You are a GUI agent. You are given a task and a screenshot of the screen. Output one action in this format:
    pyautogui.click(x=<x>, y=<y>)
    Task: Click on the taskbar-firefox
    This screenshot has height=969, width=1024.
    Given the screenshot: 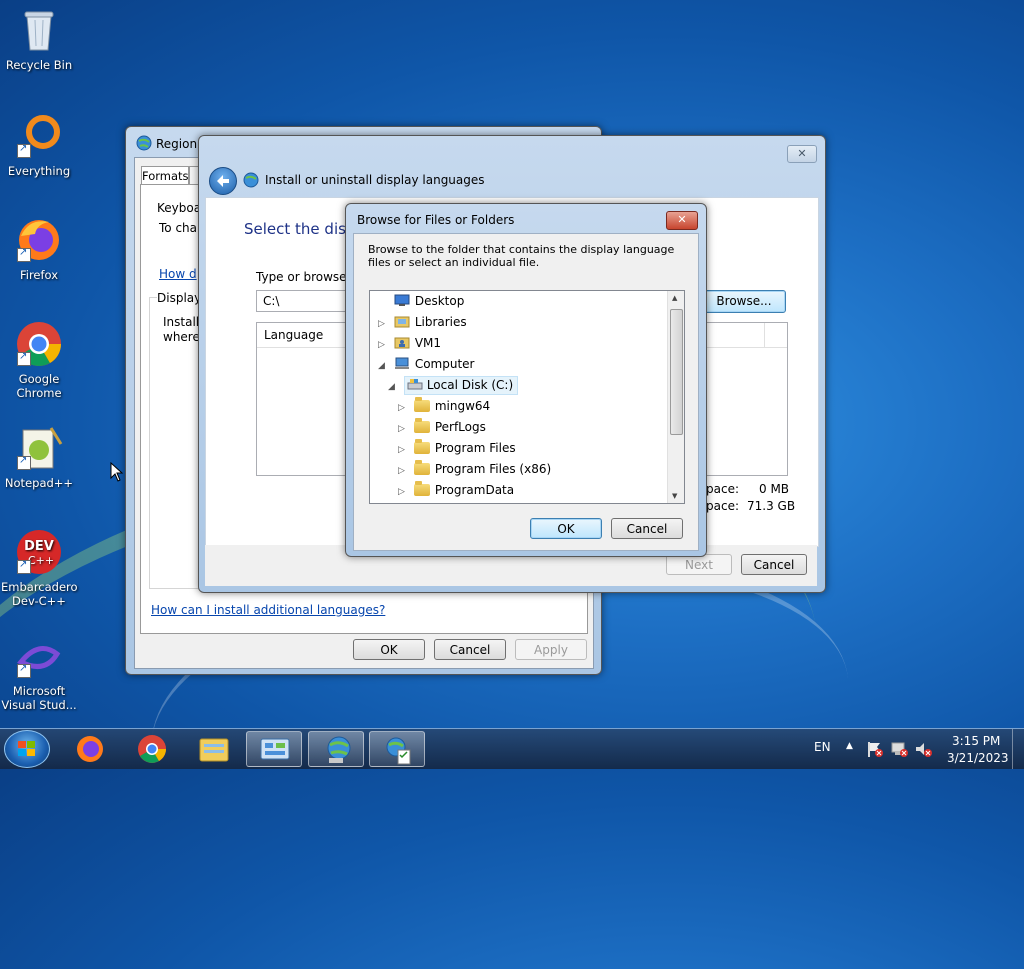 What is the action you would take?
    pyautogui.click(x=90, y=749)
    